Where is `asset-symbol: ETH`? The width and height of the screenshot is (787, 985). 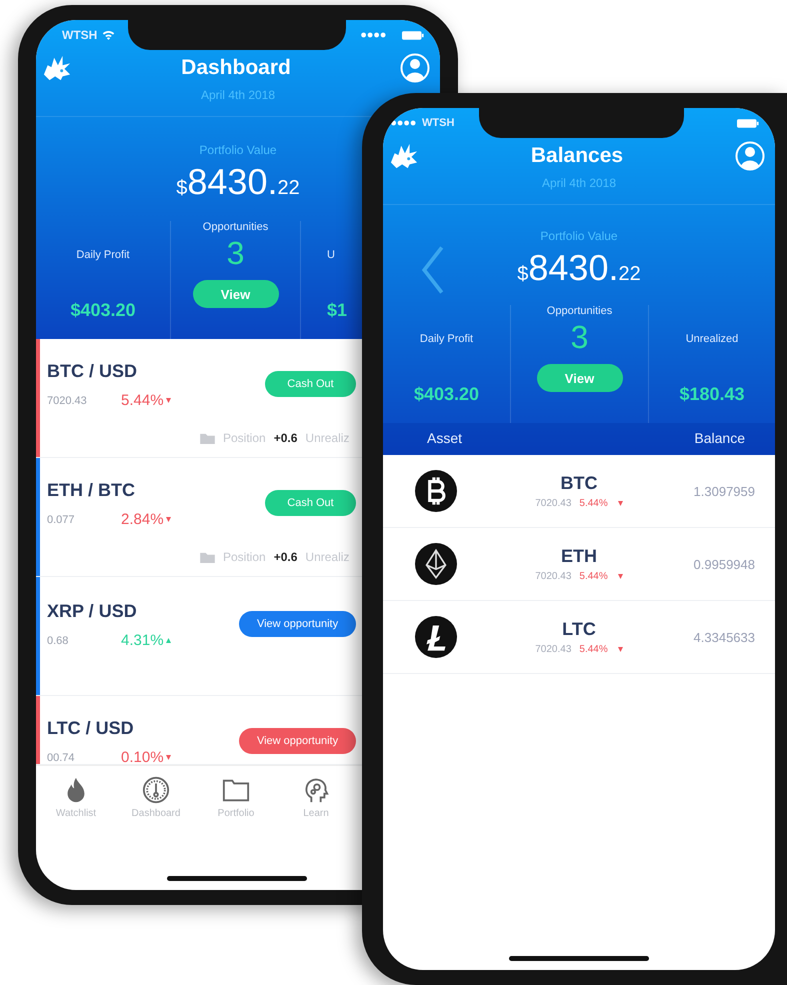 asset-symbol: ETH is located at coordinates (579, 556).